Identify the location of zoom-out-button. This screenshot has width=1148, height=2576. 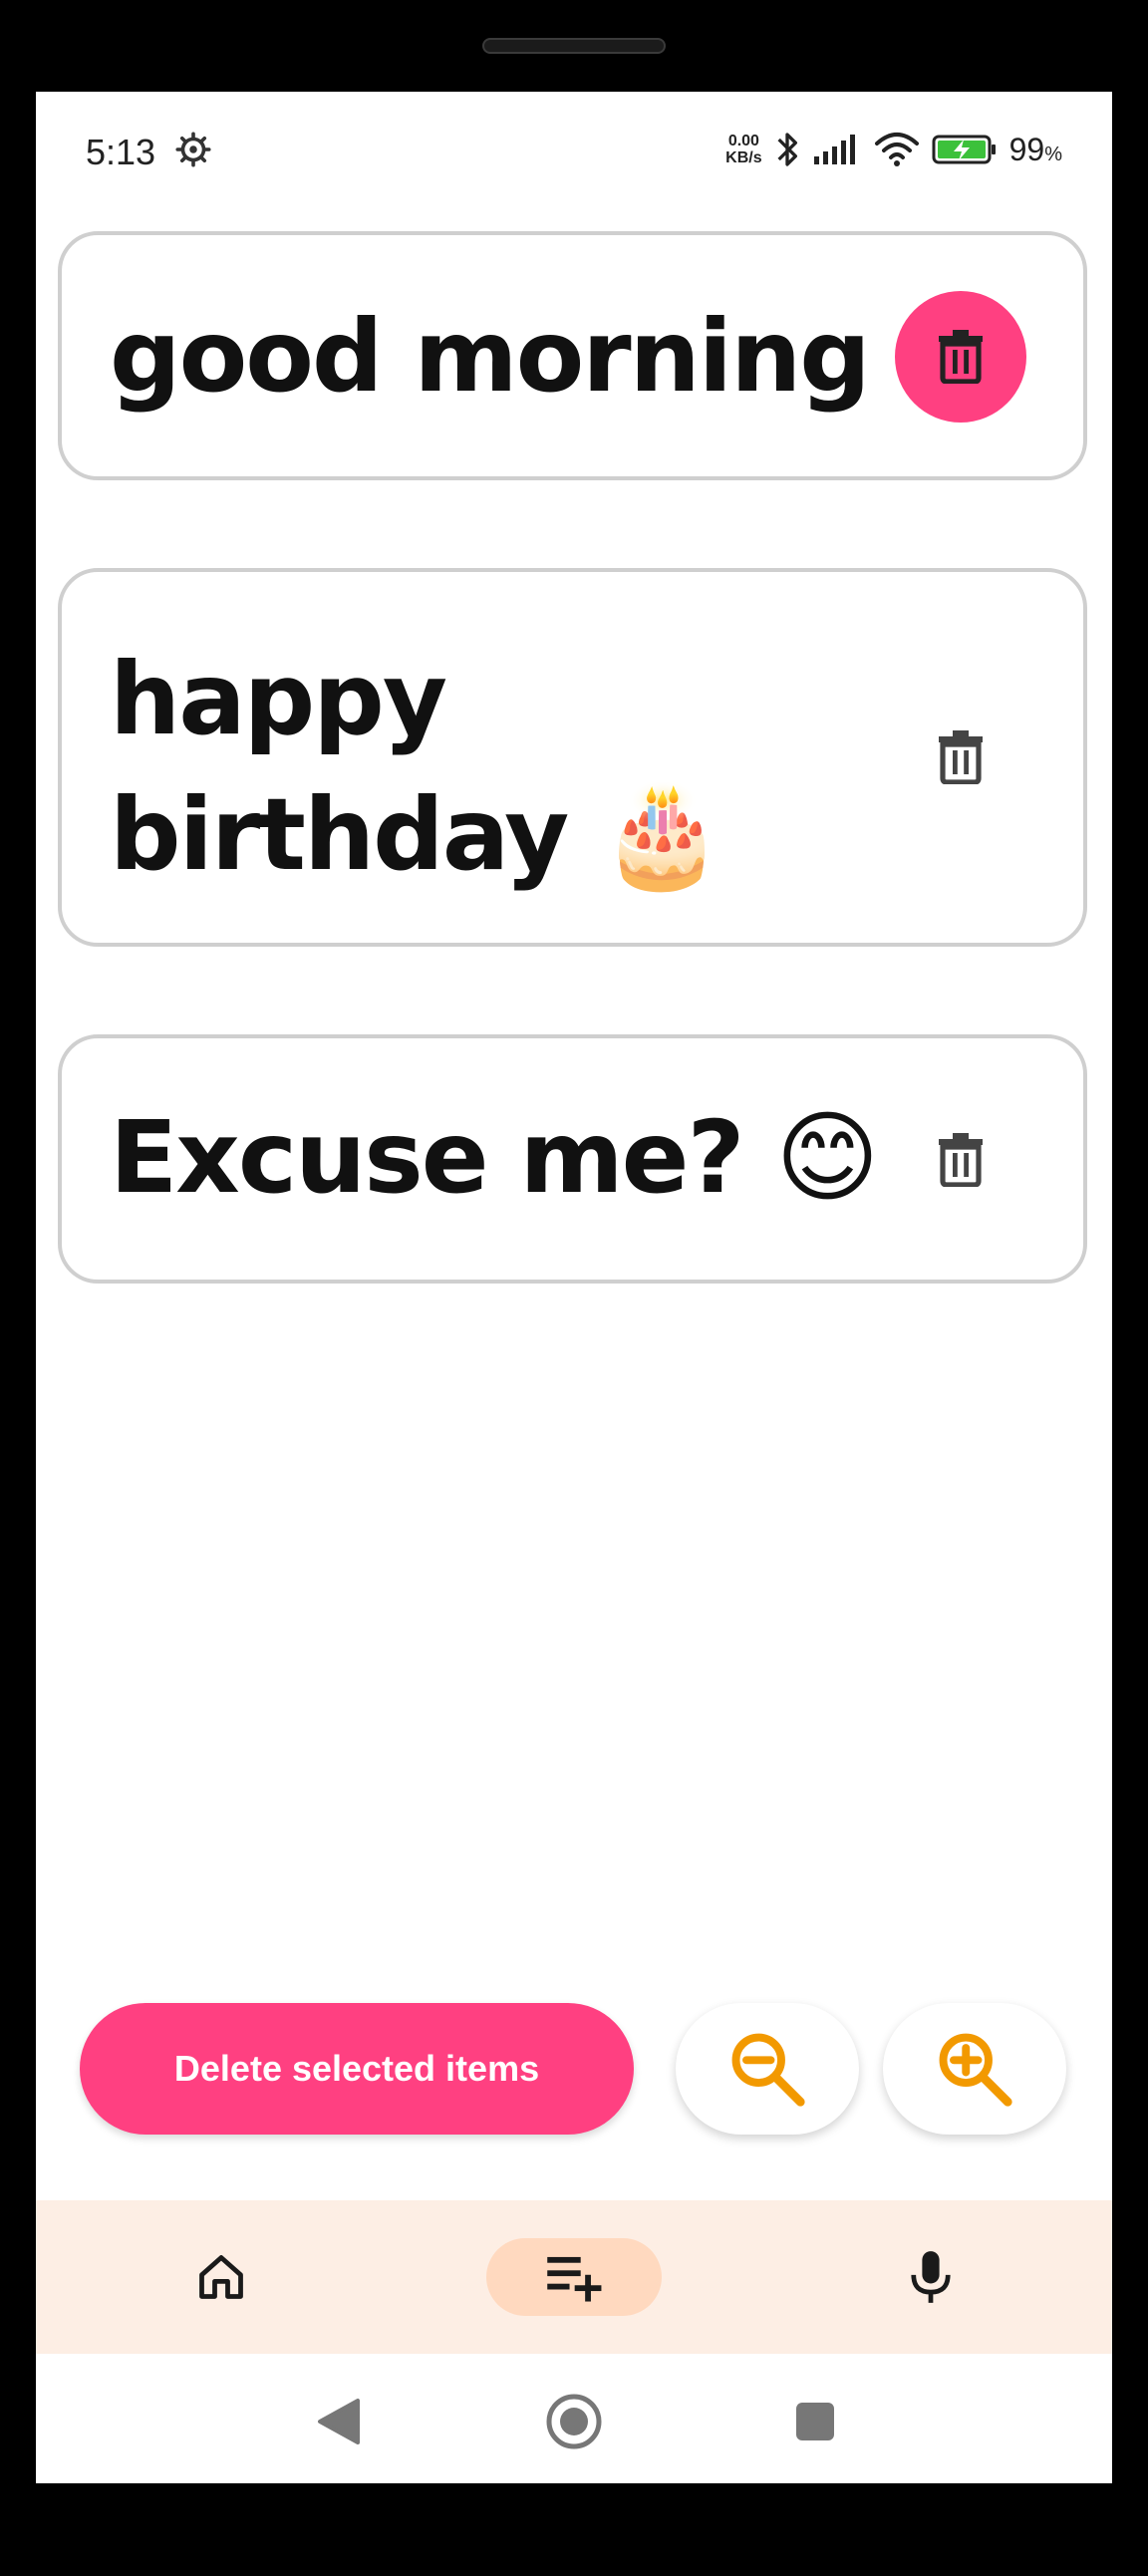
(767, 2069).